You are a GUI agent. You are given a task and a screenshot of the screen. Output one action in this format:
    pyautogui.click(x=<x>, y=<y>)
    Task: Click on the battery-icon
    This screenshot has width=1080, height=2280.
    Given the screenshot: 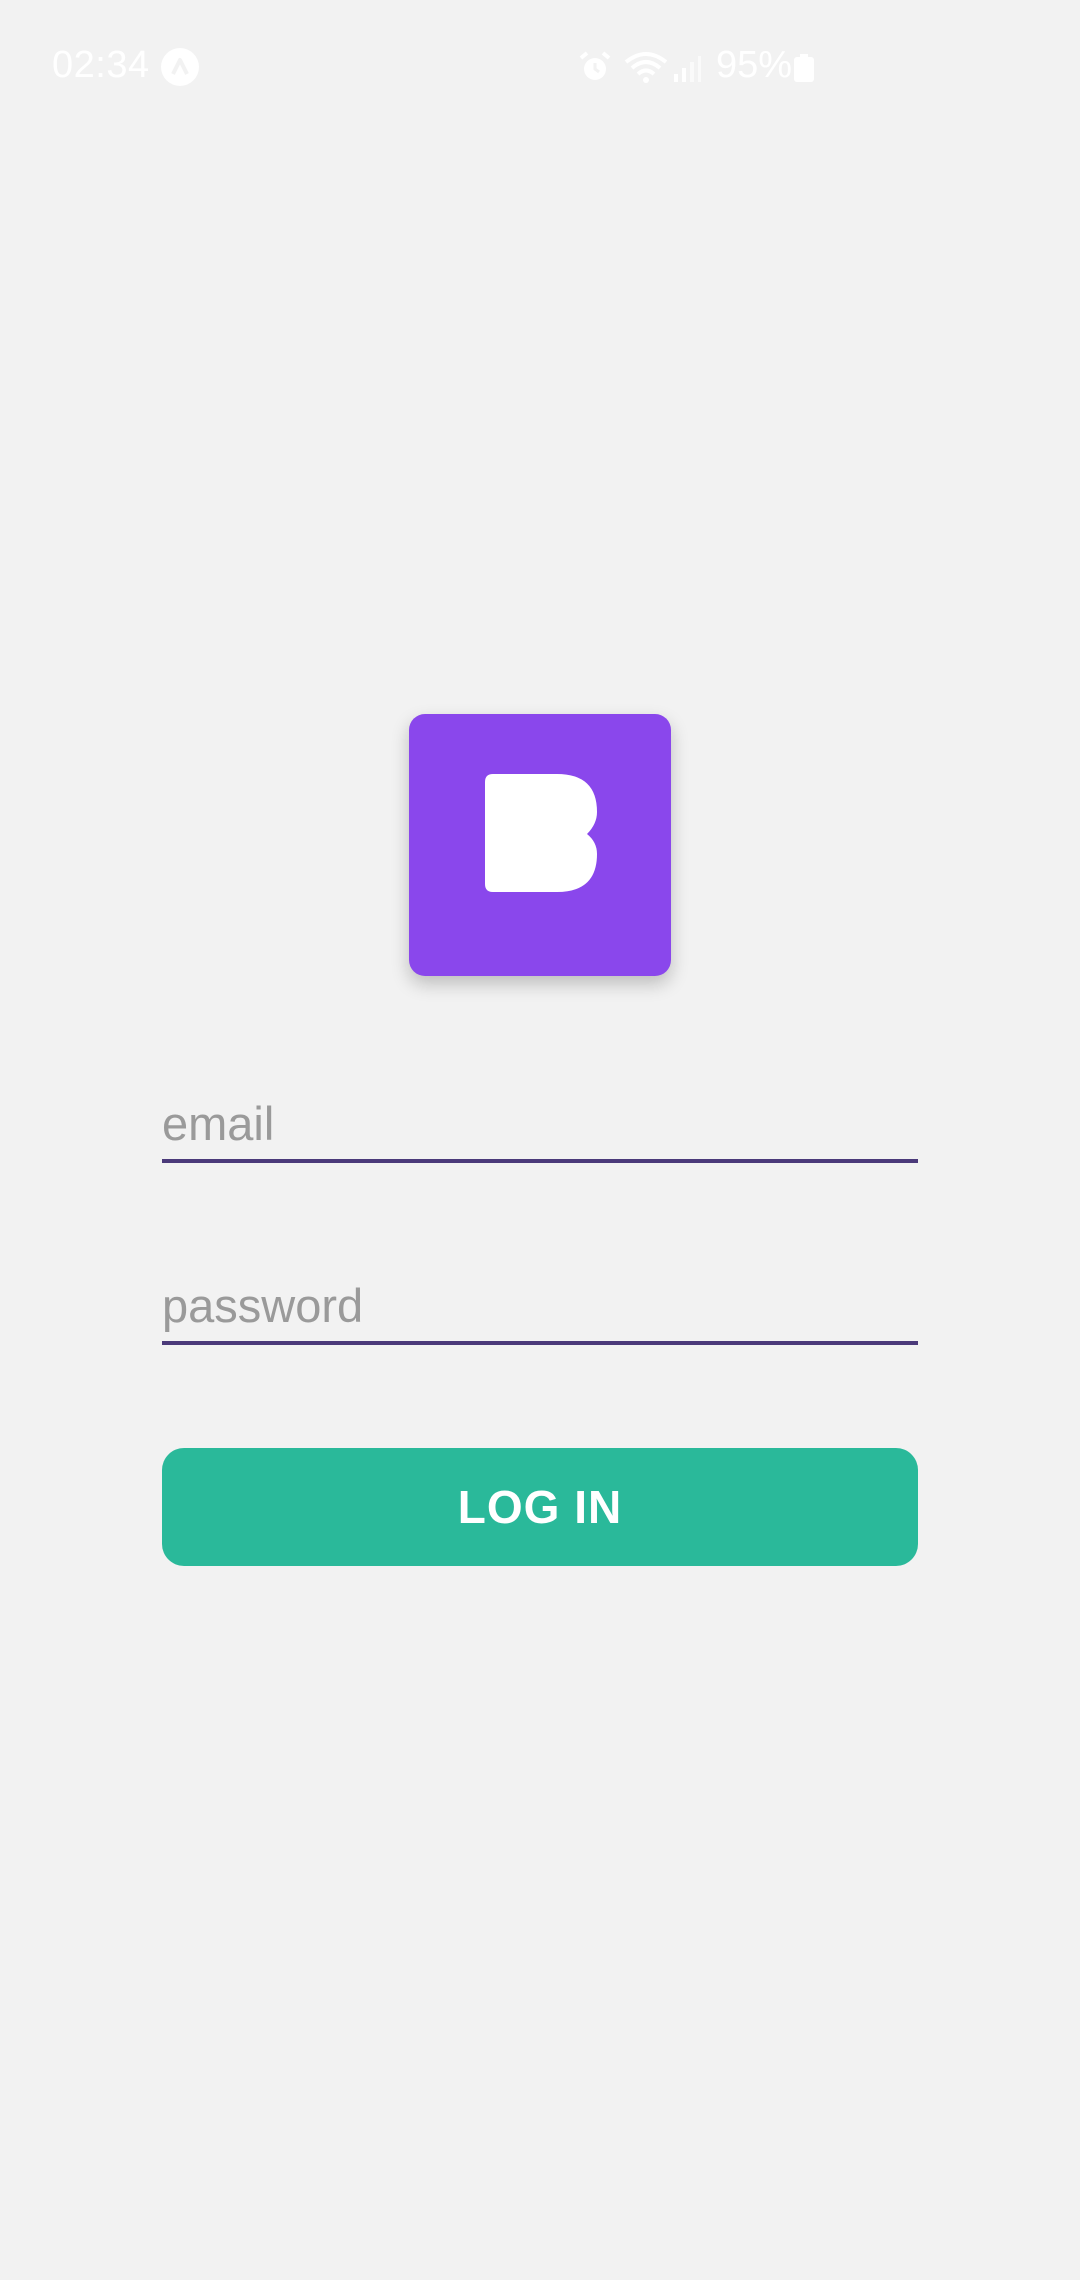 What is the action you would take?
    pyautogui.click(x=804, y=70)
    